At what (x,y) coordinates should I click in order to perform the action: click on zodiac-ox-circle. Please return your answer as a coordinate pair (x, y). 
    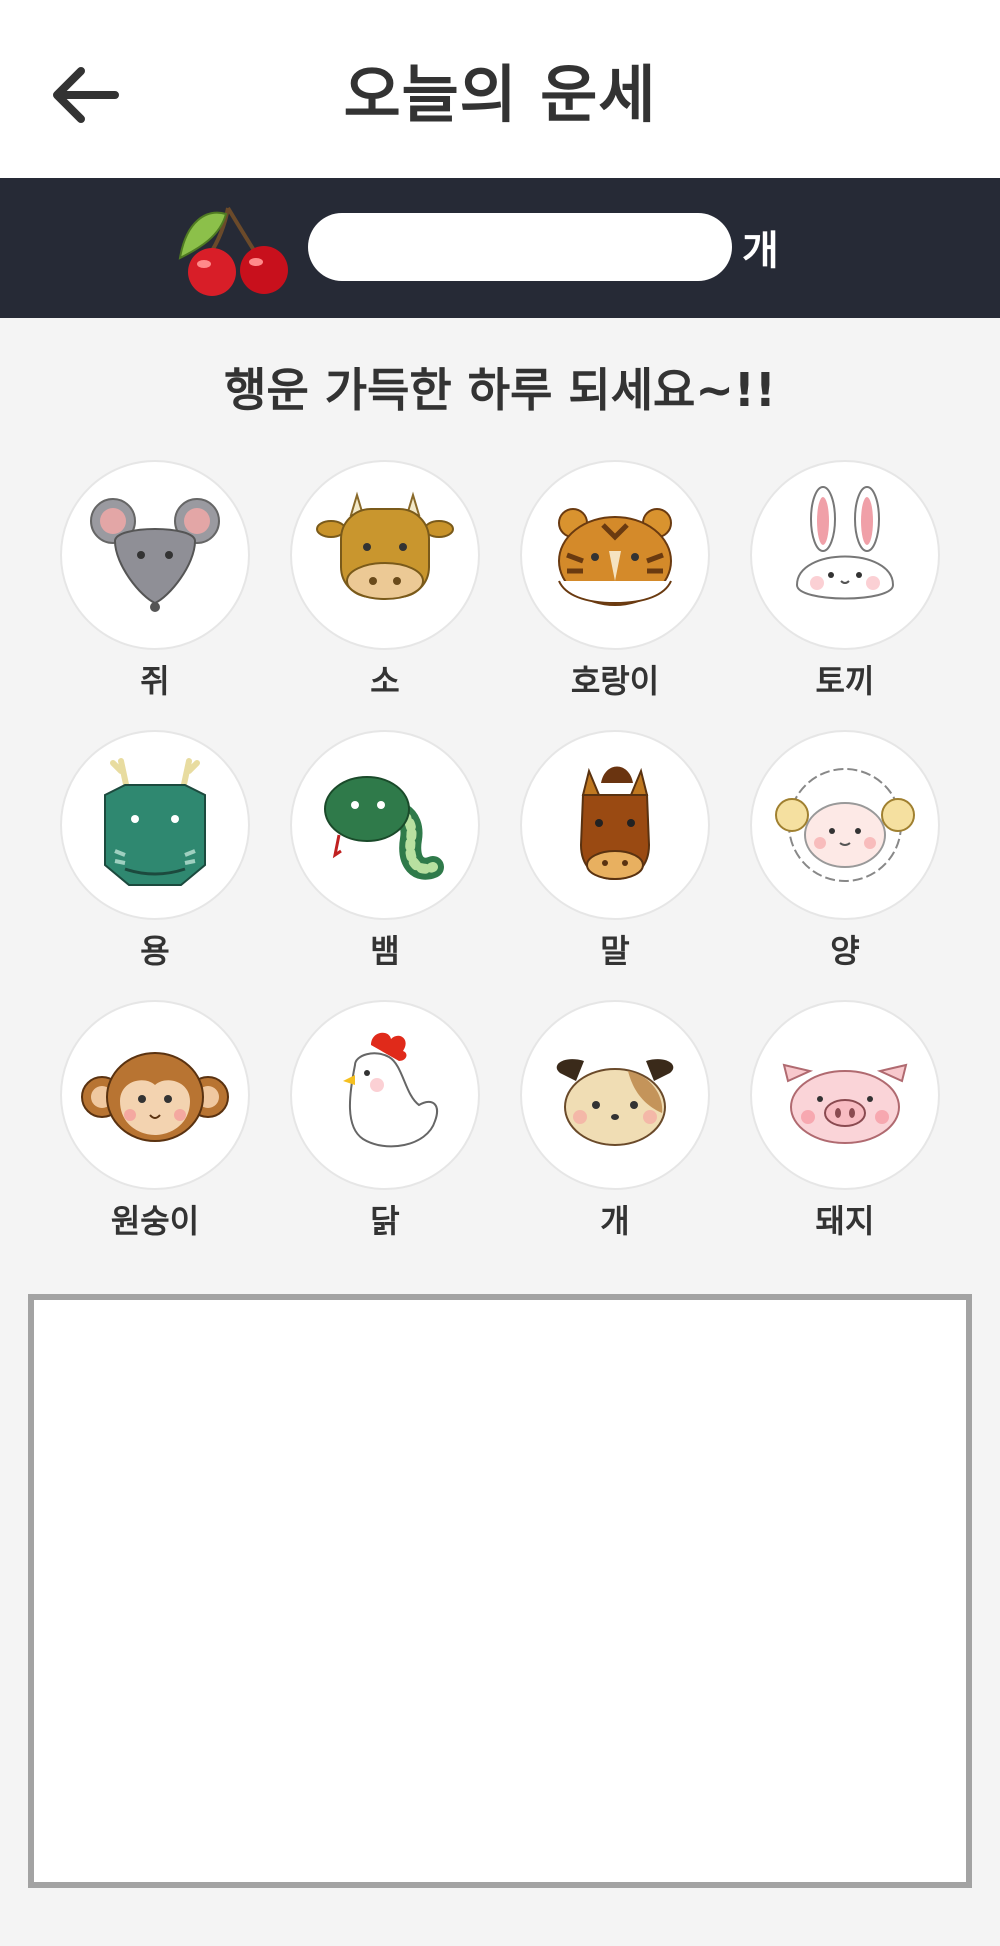
    Looking at the image, I should click on (385, 555).